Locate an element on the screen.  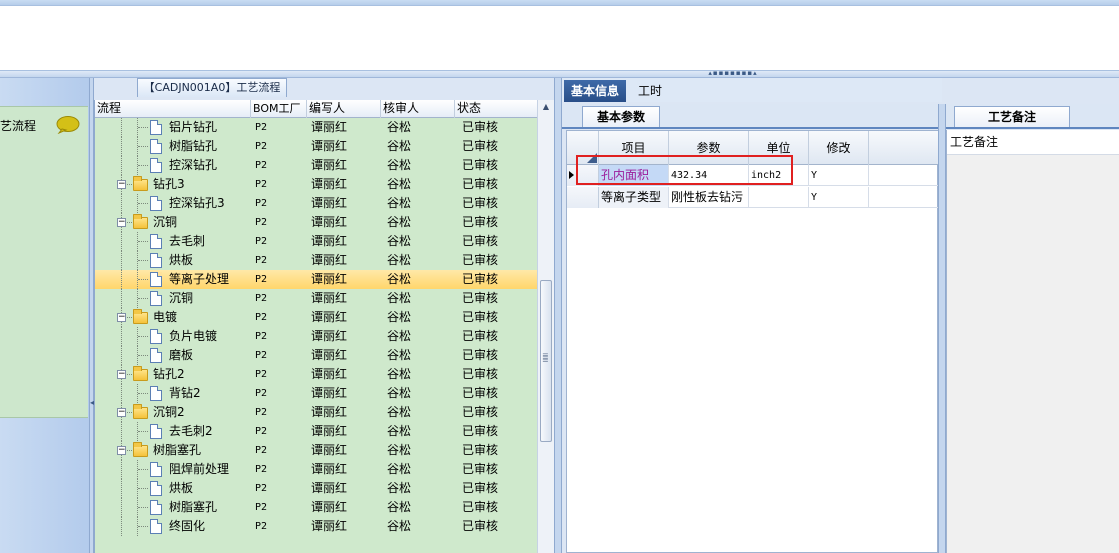
left-process-card: 艺流程 is located at coordinates (44, 262).